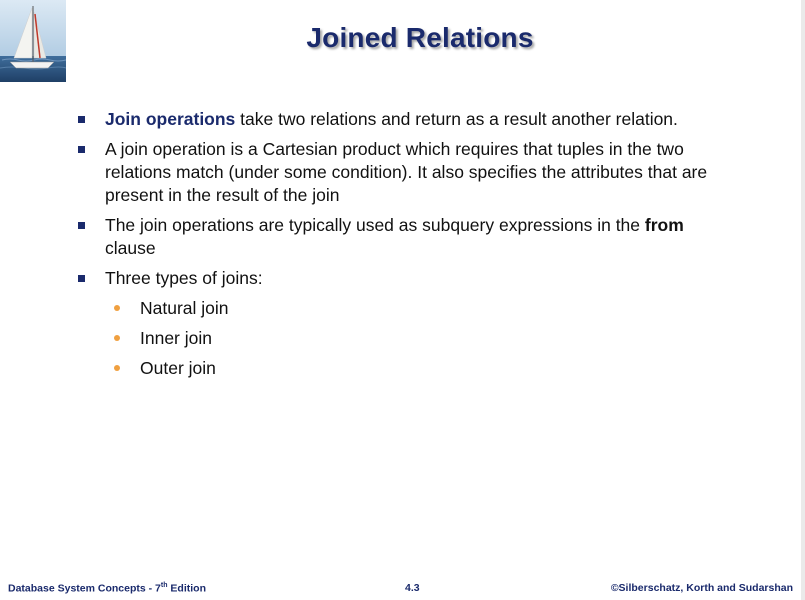 The width and height of the screenshot is (805, 600). Describe the element at coordinates (176, 338) in the screenshot. I see `sub-bullet-text: Inner join` at that location.